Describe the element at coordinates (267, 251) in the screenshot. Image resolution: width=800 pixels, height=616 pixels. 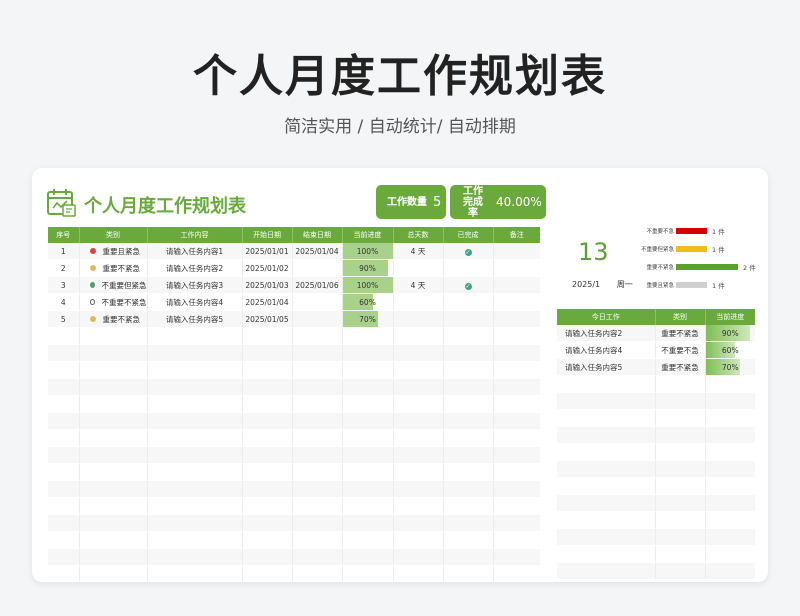
I see `start-date-cell: 2025/01/01` at that location.